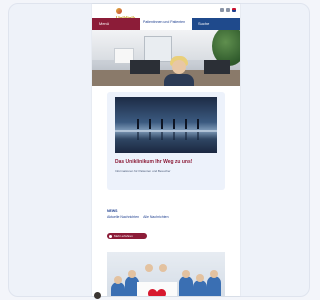 The height and width of the screenshot is (300, 320). I want to click on top-bar: Uniklinik, so click(166, 13).